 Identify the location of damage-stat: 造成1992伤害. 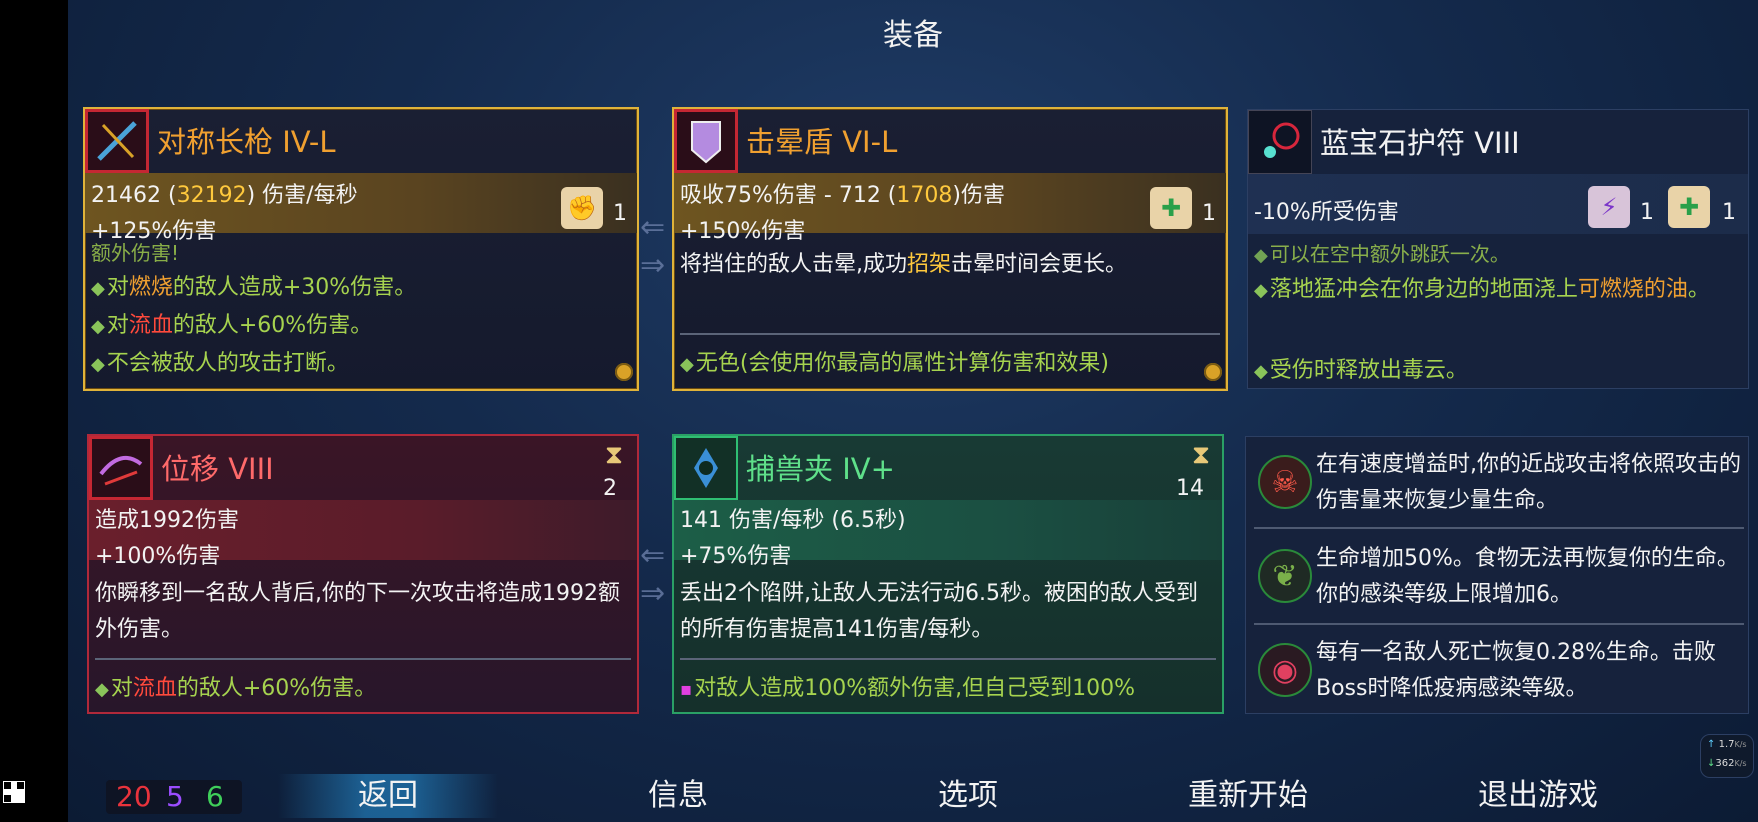
(167, 520).